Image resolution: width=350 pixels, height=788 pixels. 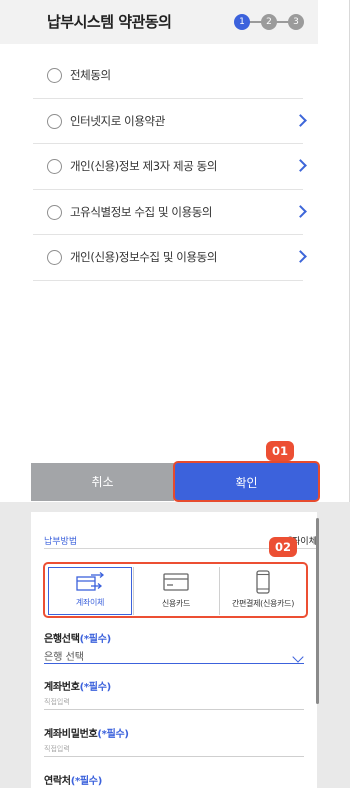 What do you see at coordinates (57, 749) in the screenshot?
I see `account-password-input: 직접입력` at bounding box center [57, 749].